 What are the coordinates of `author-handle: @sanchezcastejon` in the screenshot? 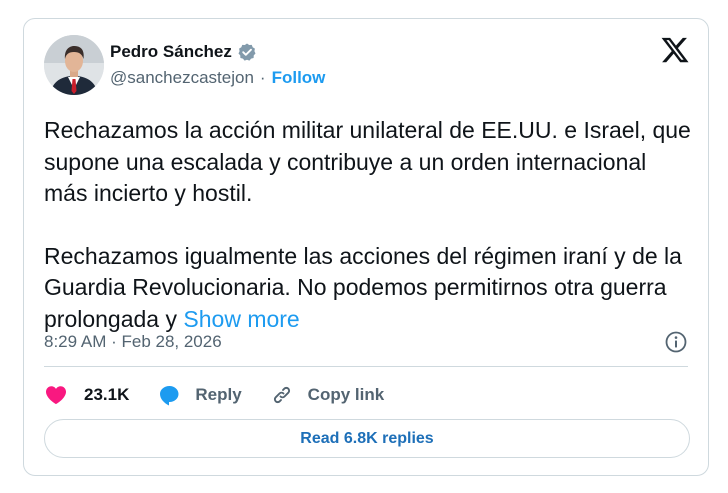 It's located at (182, 78).